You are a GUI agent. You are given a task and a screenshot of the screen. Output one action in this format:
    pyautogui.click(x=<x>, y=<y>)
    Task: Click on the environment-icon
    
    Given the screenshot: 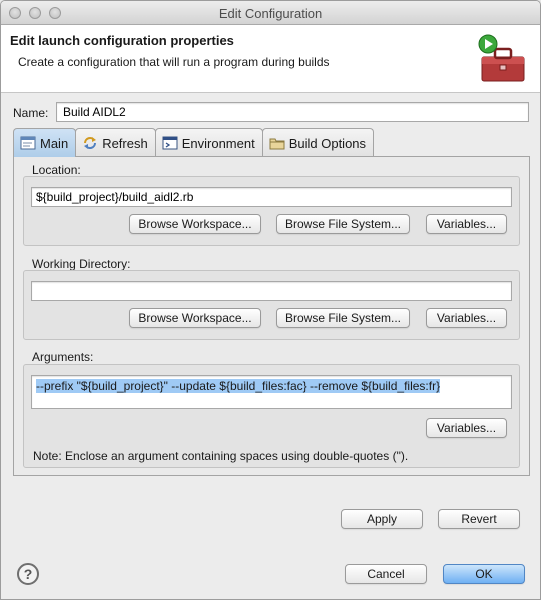 What is the action you would take?
    pyautogui.click(x=170, y=143)
    